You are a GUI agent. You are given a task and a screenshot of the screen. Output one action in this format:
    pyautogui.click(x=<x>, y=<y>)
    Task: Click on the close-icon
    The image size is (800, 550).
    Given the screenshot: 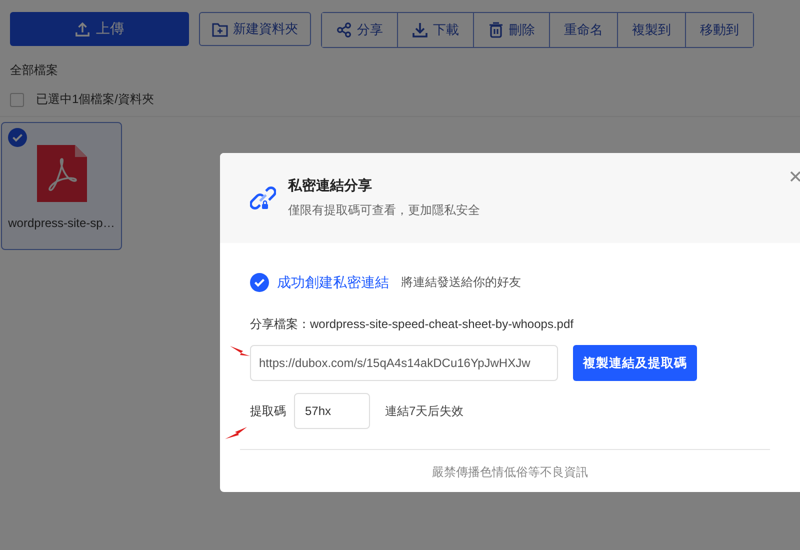 What is the action you would take?
    pyautogui.click(x=795, y=176)
    